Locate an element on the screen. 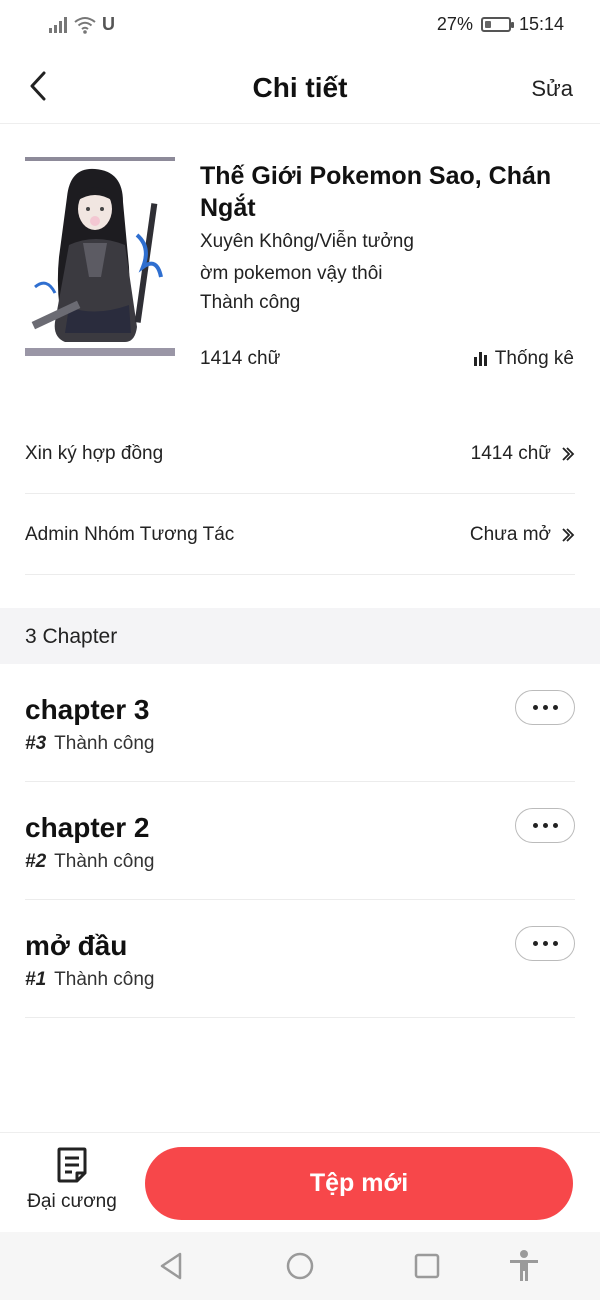 The image size is (600, 1300). chapter-item: mở đầu #1 Thành công is located at coordinates (300, 959).